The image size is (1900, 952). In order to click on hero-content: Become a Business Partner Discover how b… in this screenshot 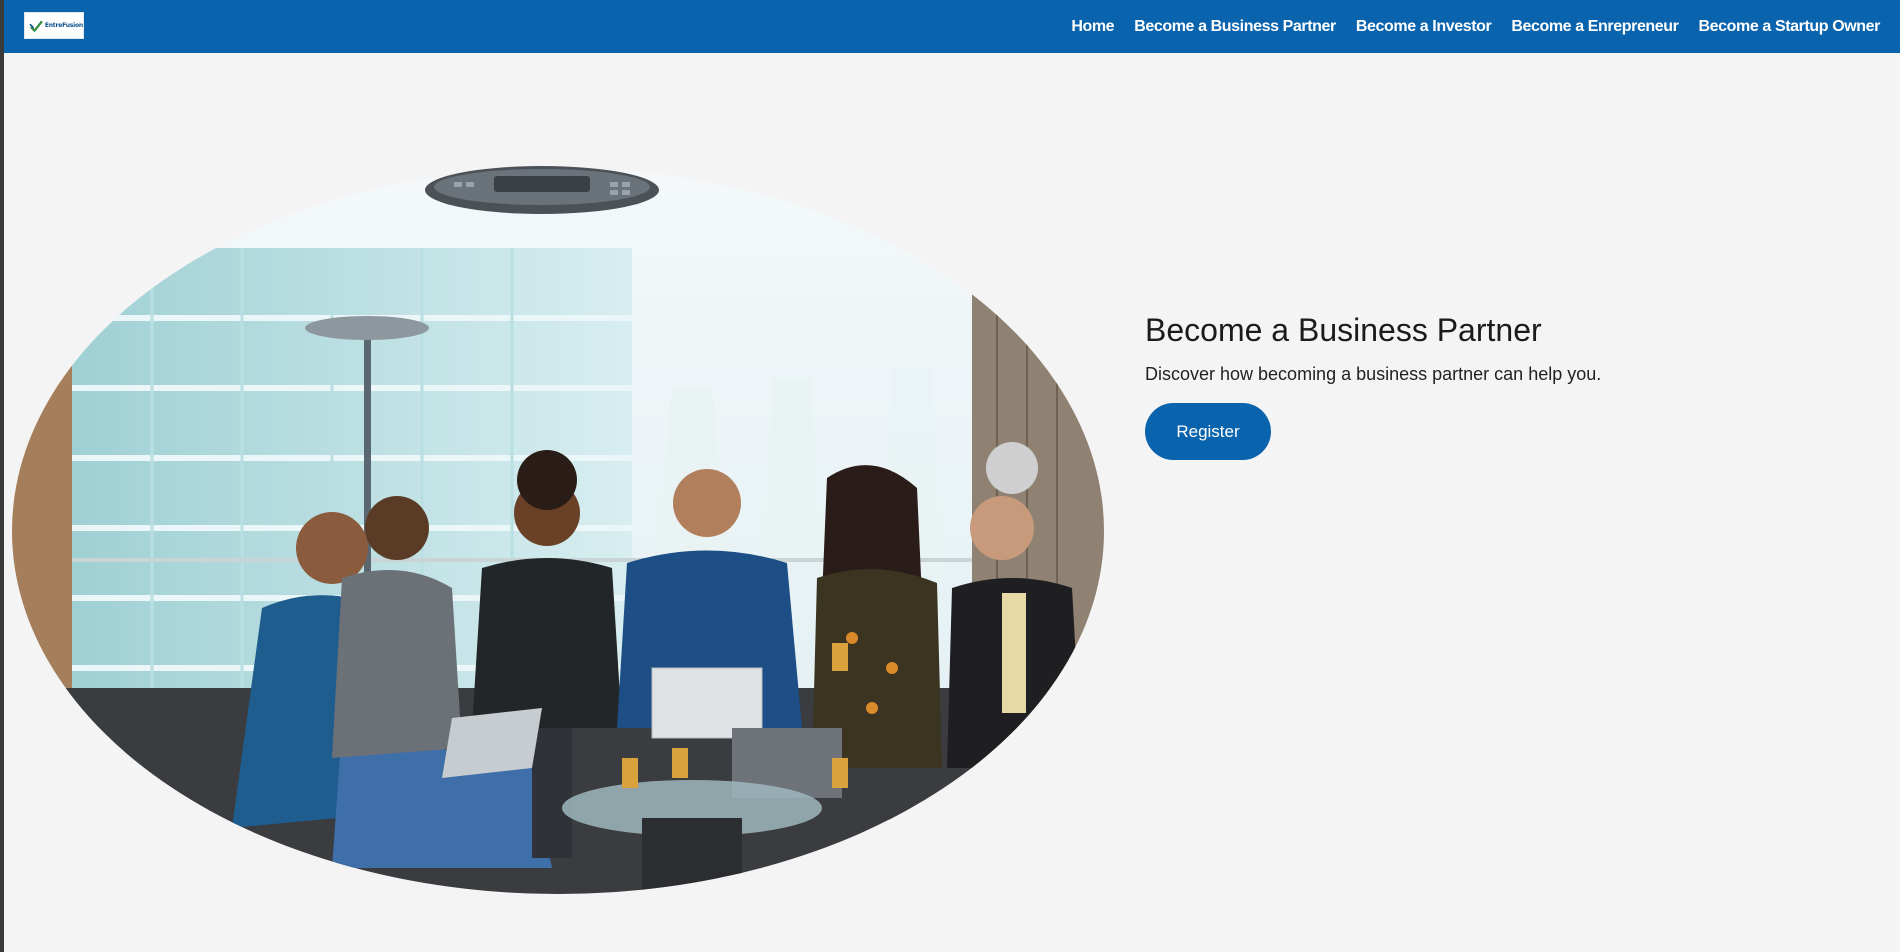, I will do `click(1373, 385)`.